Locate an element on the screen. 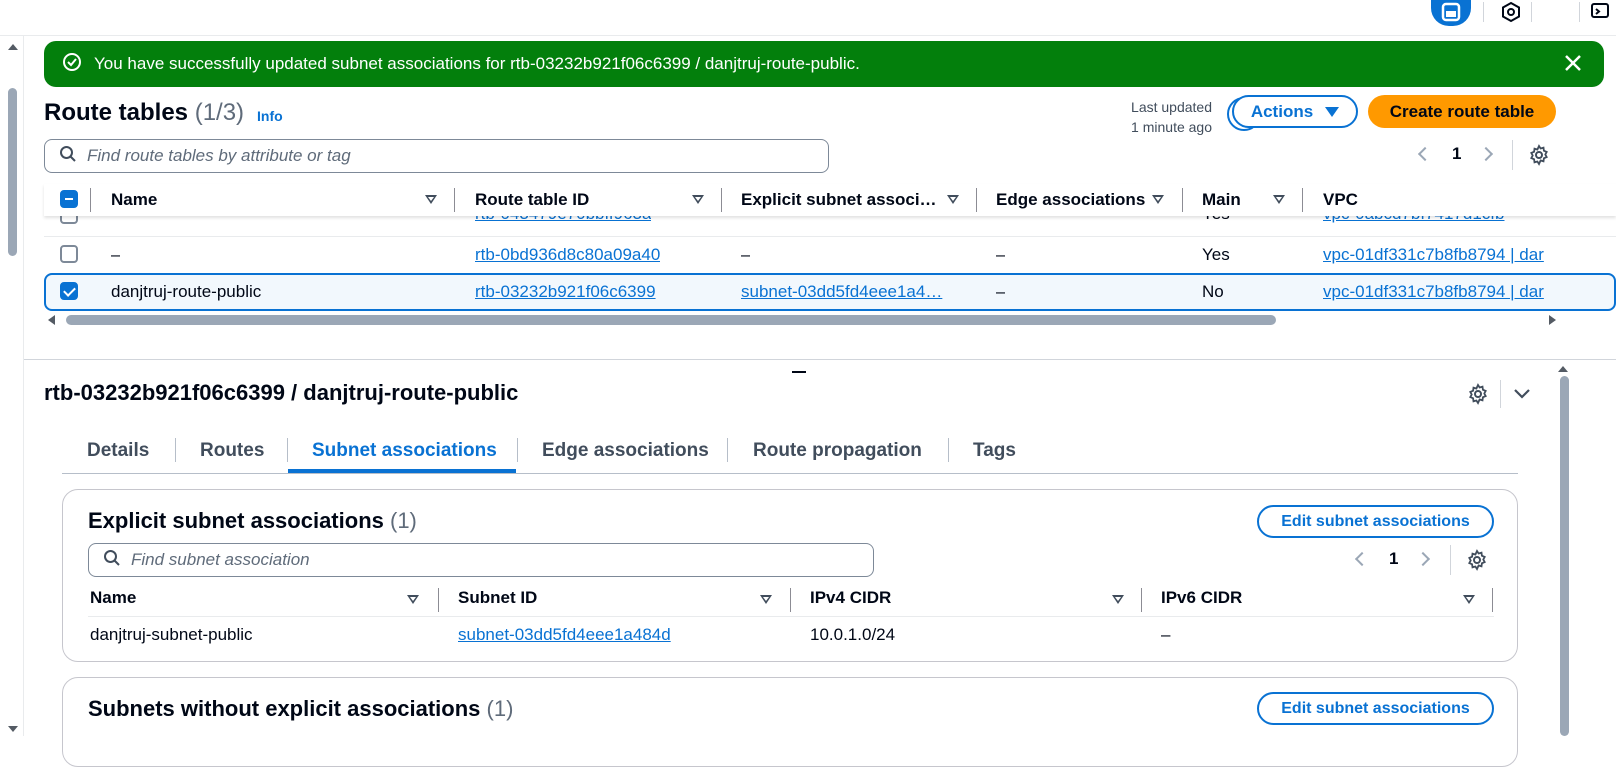  top-toolbar is located at coordinates (808, 18).